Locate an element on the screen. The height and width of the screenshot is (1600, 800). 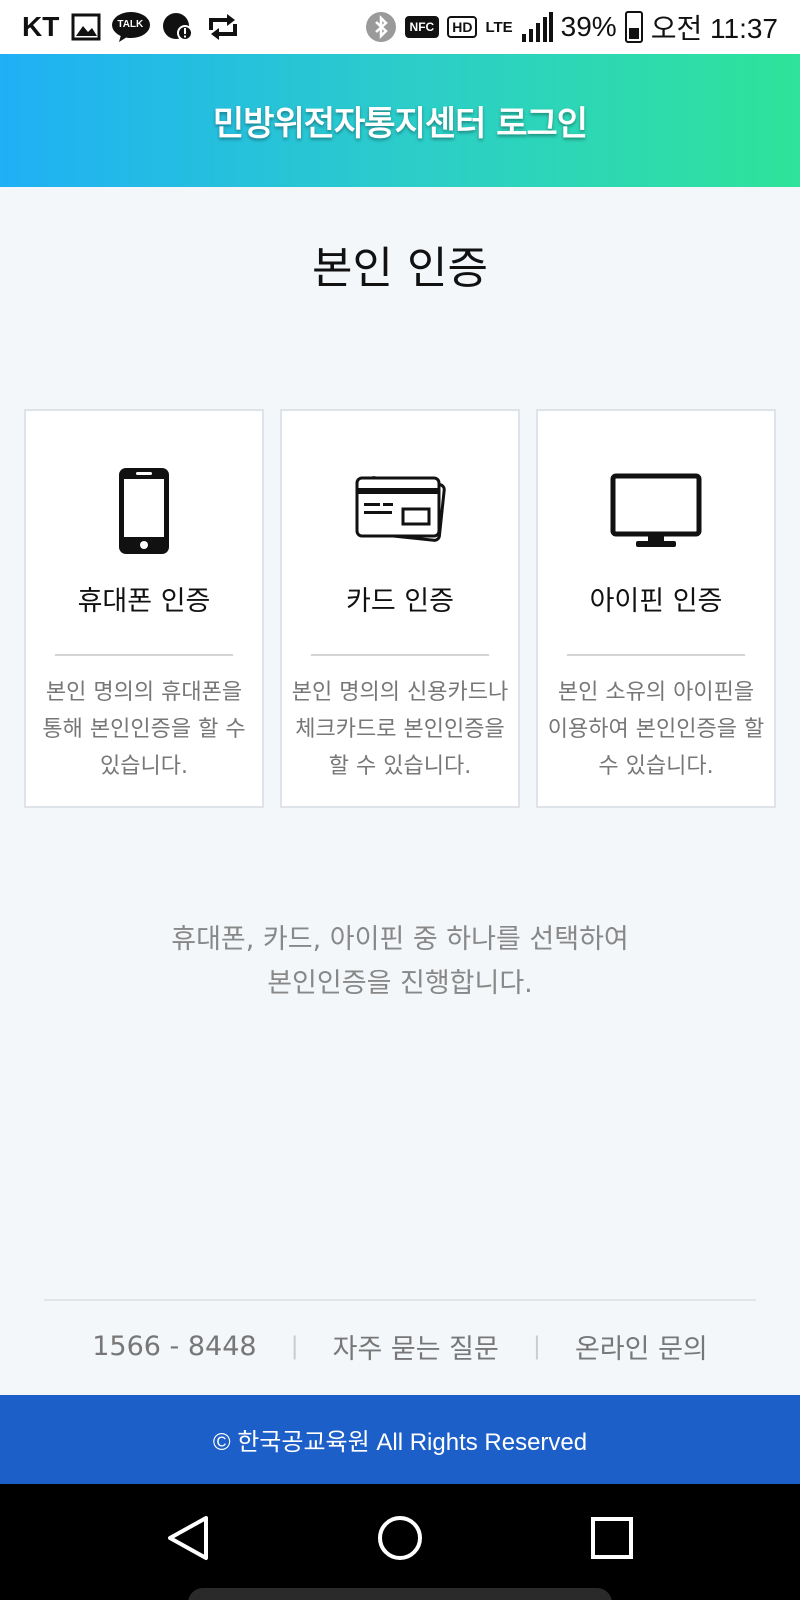
footer-divider is located at coordinates (400, 1300).